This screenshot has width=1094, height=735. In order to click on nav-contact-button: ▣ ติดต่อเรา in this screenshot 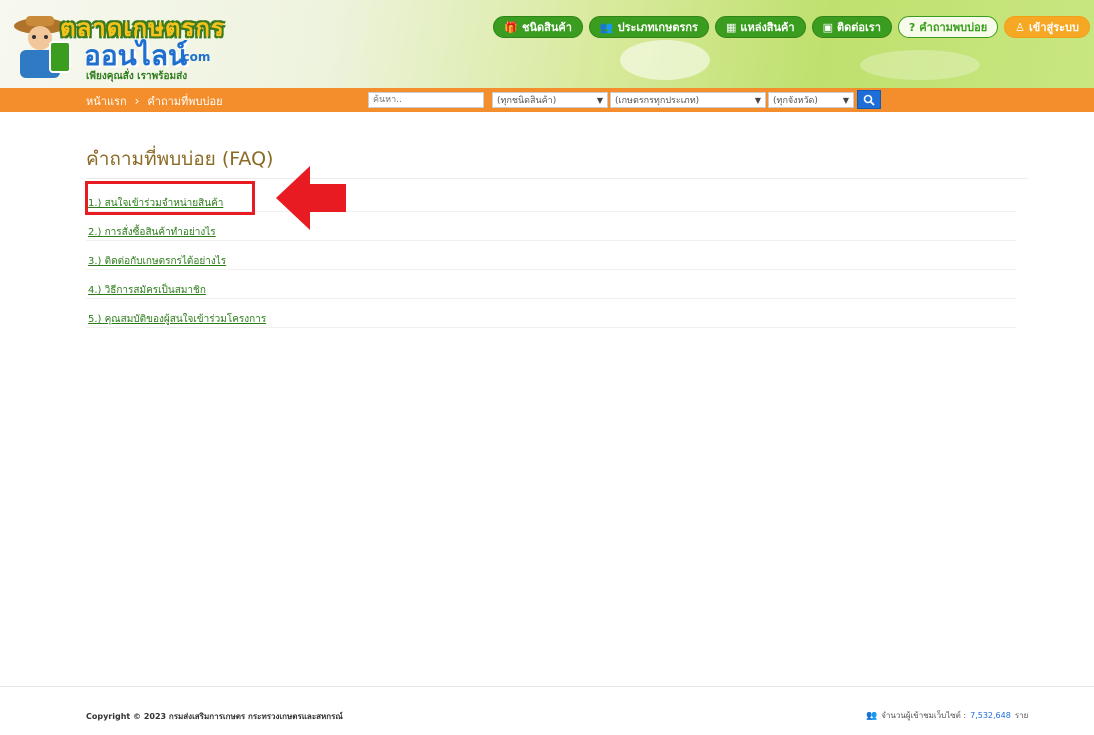, I will do `click(851, 27)`.